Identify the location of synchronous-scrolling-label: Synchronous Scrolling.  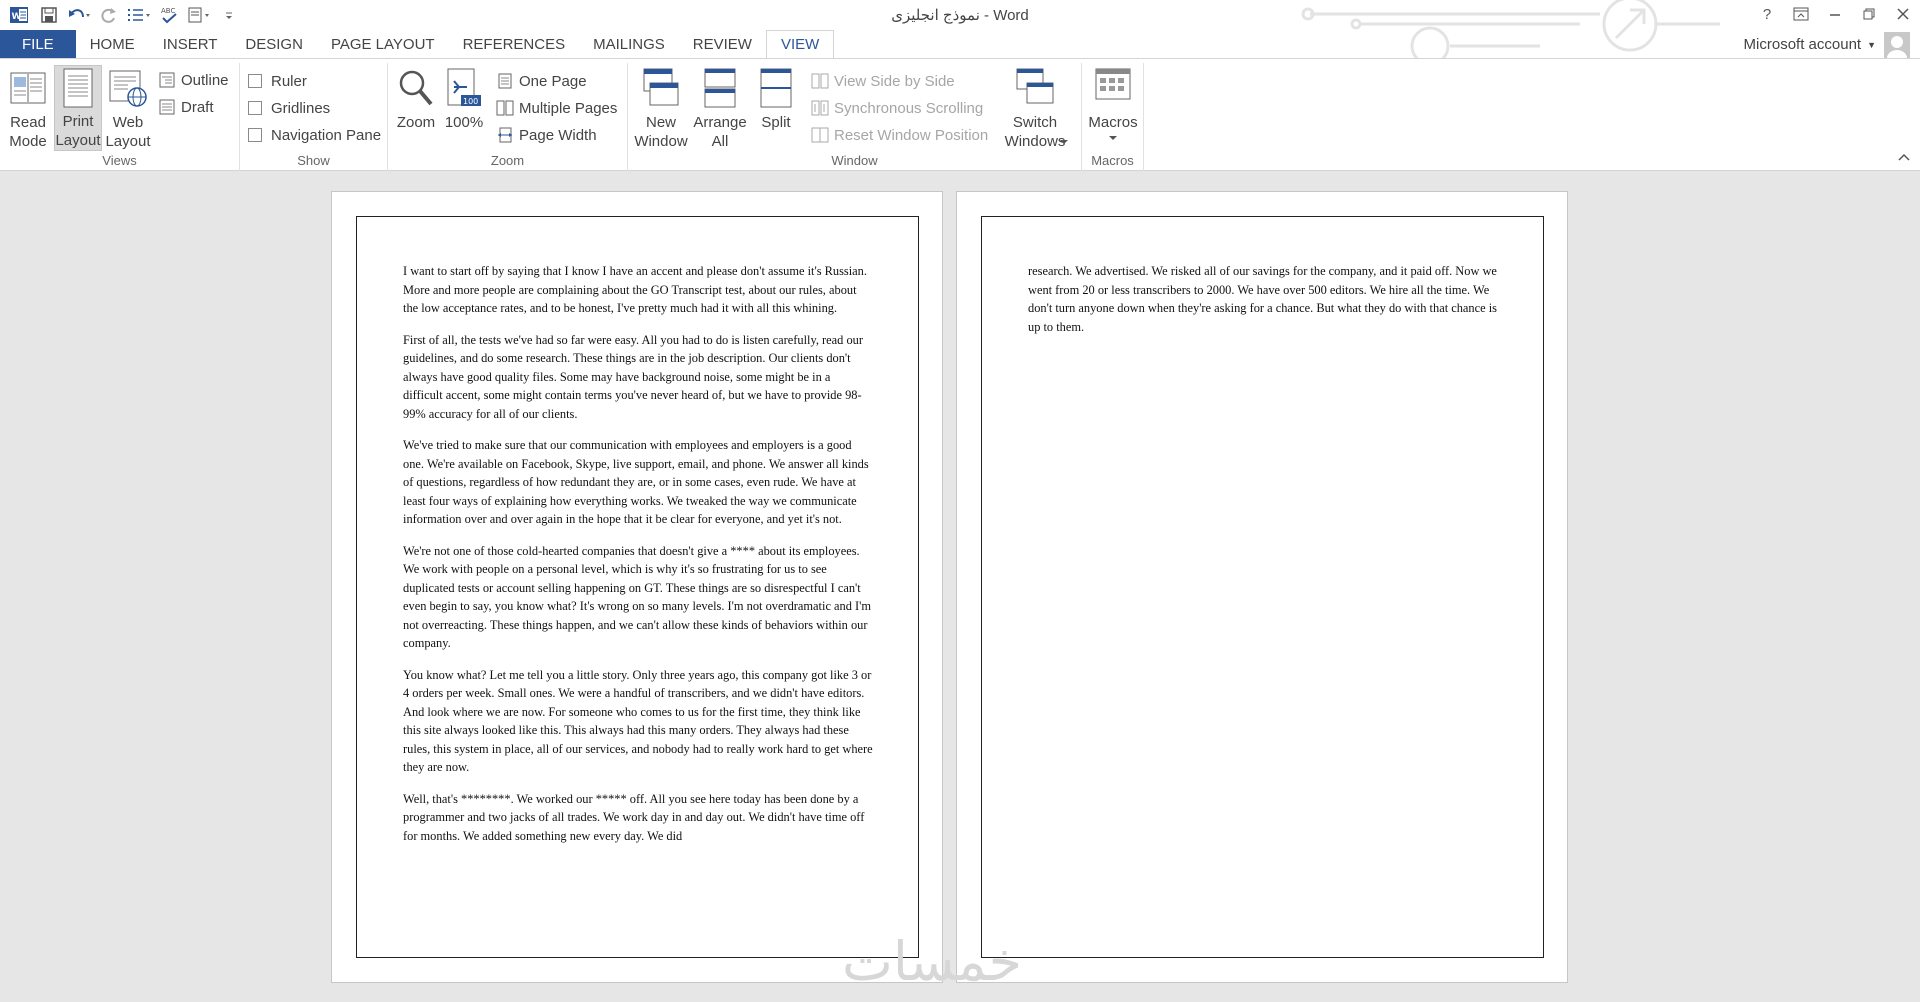
(909, 108).